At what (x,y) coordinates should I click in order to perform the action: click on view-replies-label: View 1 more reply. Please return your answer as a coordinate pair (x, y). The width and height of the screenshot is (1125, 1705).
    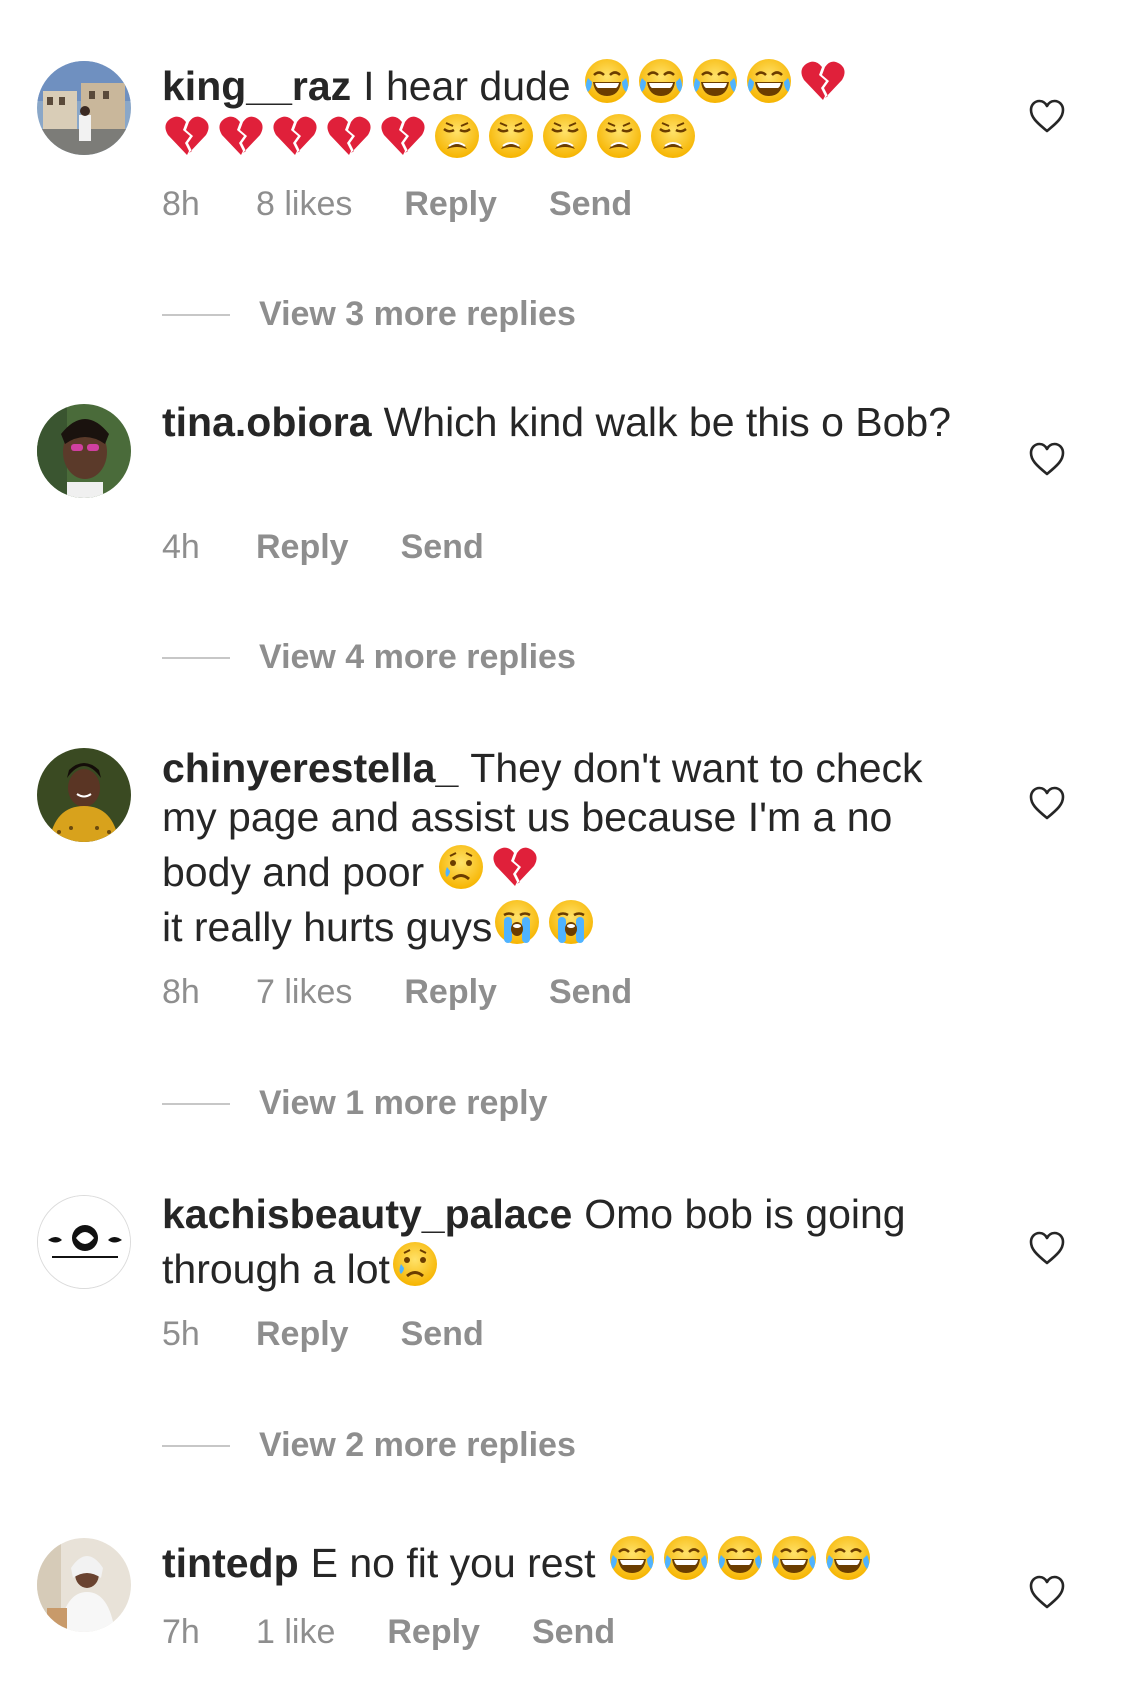
    Looking at the image, I should click on (403, 1103).